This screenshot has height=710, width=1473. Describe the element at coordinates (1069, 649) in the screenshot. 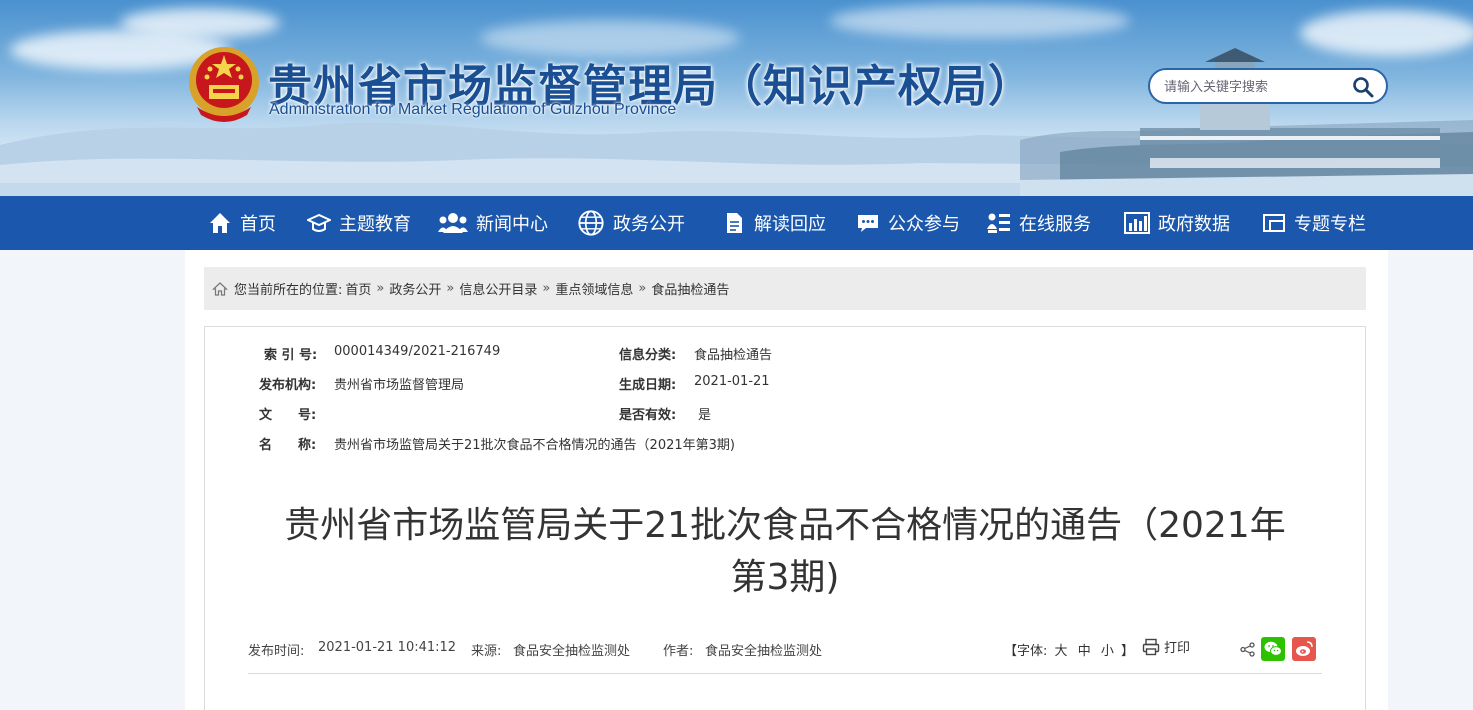

I see `font-size-controls: 【字体: 大 中 小 】` at that location.